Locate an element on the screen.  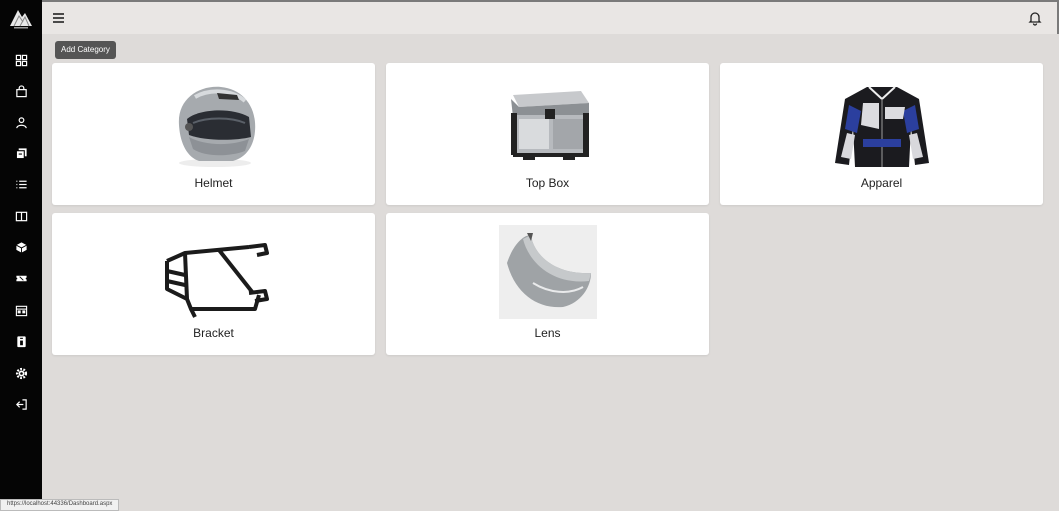
status-bar-url: https://localhost:44336/Dashboard.aspx is located at coordinates (60, 505).